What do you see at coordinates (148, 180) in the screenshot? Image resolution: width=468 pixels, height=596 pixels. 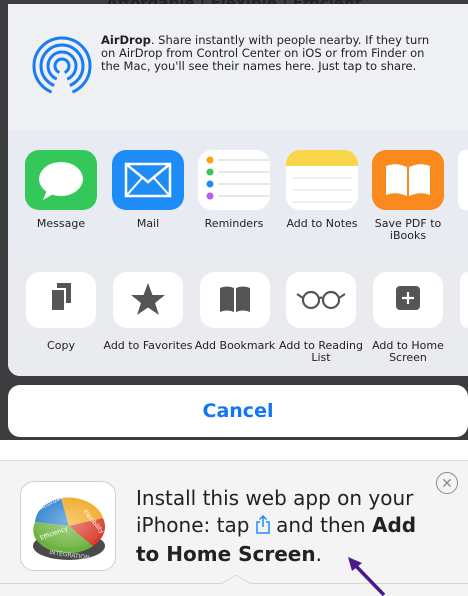 I see `mail-icon` at bounding box center [148, 180].